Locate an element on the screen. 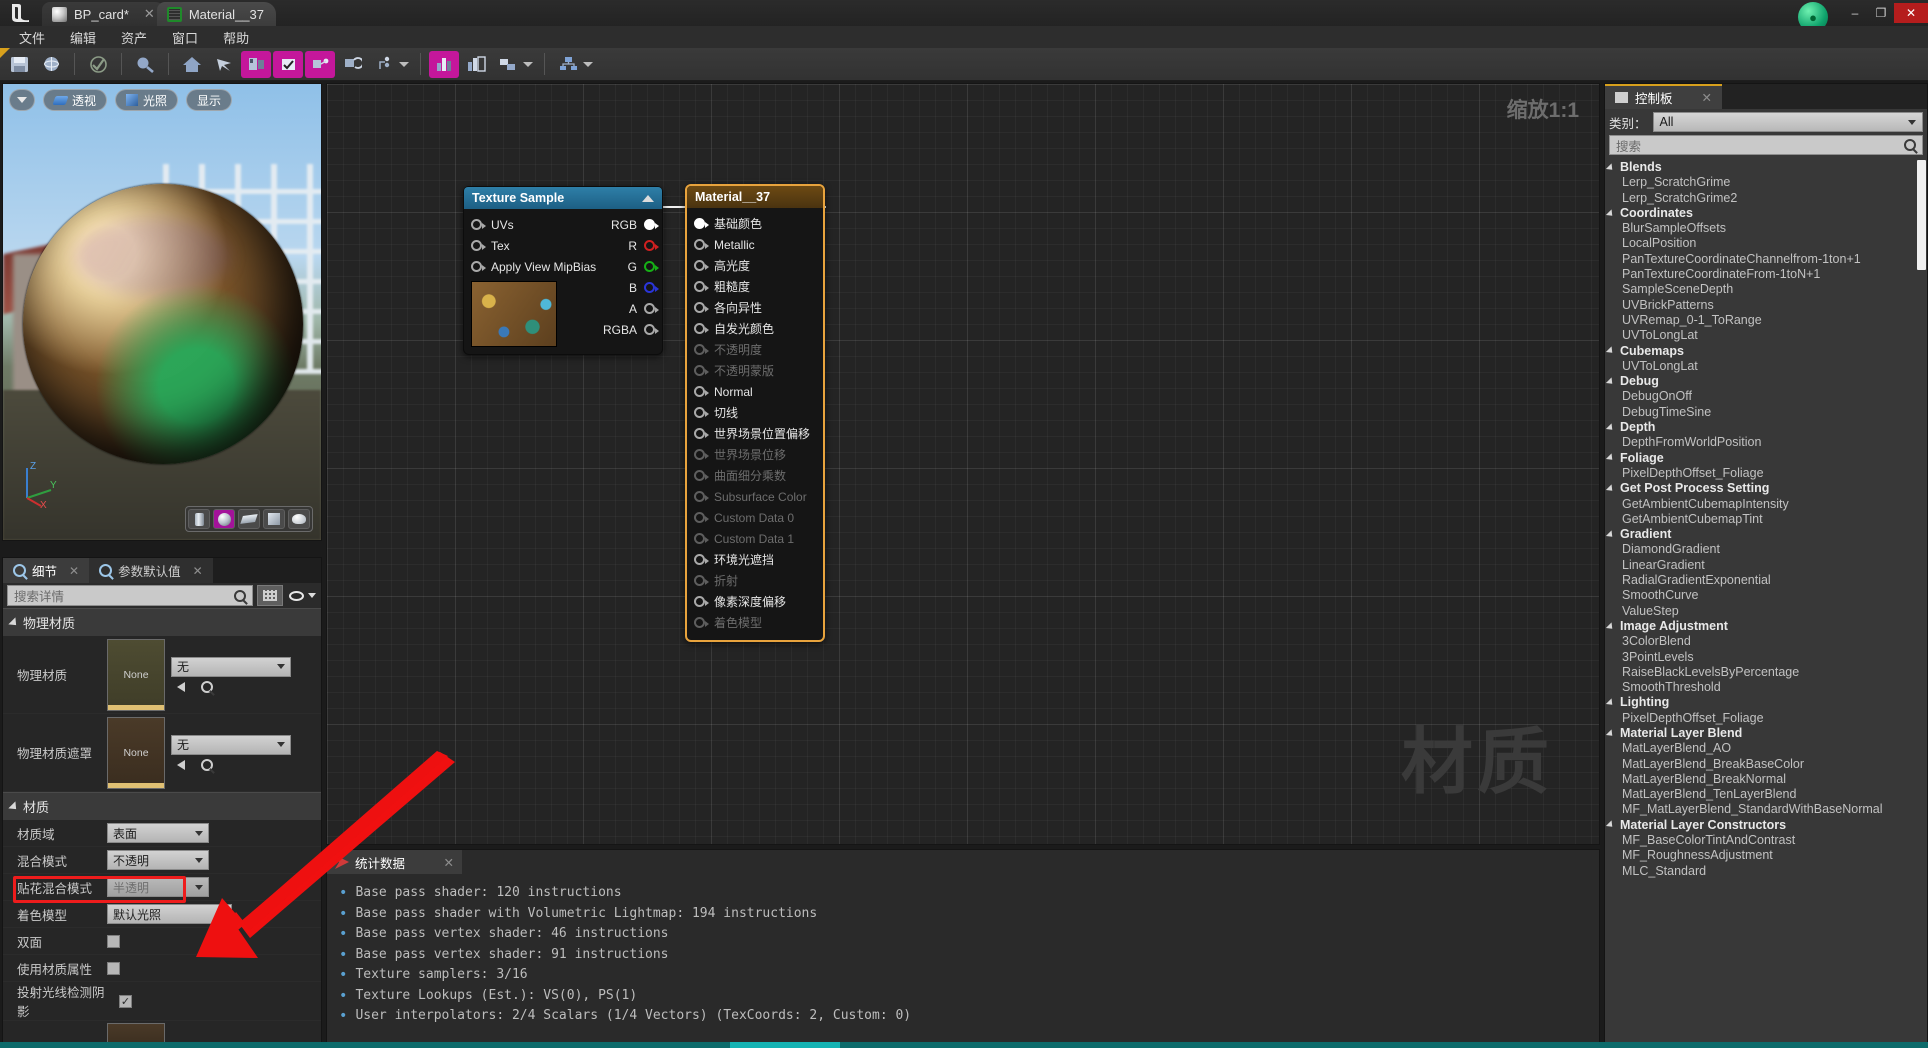  palette-category-combo: All is located at coordinates (1787, 122).